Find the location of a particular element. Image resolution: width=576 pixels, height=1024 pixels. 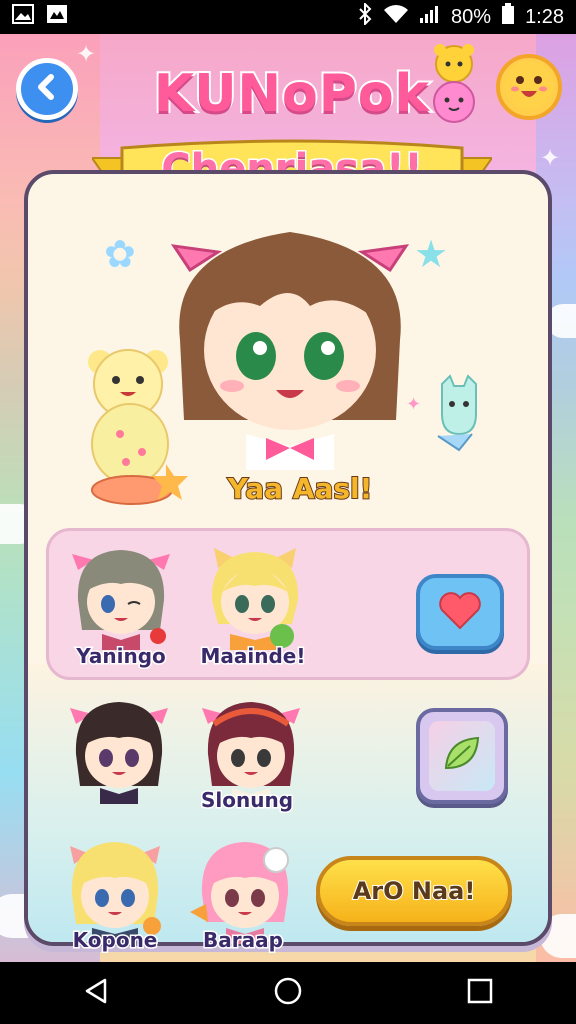

nav-recents-button is located at coordinates (480, 993).